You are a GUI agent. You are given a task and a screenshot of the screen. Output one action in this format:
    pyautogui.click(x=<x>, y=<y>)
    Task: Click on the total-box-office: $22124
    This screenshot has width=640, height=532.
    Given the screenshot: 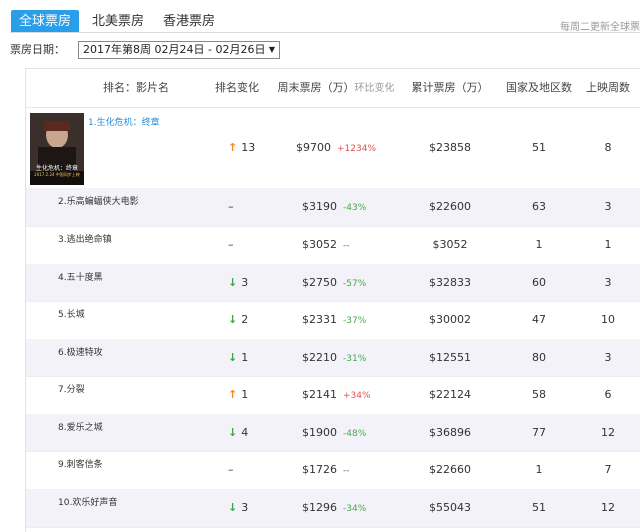 What is the action you would take?
    pyautogui.click(x=450, y=394)
    